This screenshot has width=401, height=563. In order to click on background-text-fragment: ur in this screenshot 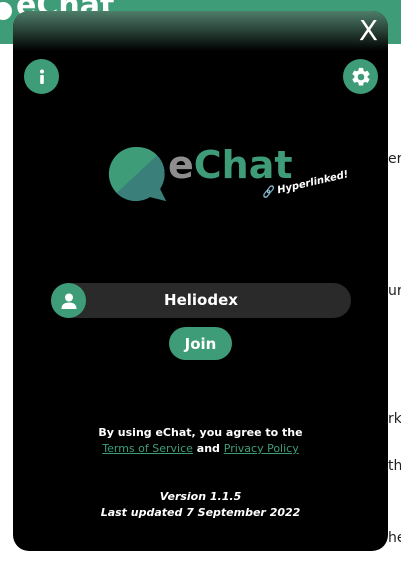, I will do `click(394, 291)`.